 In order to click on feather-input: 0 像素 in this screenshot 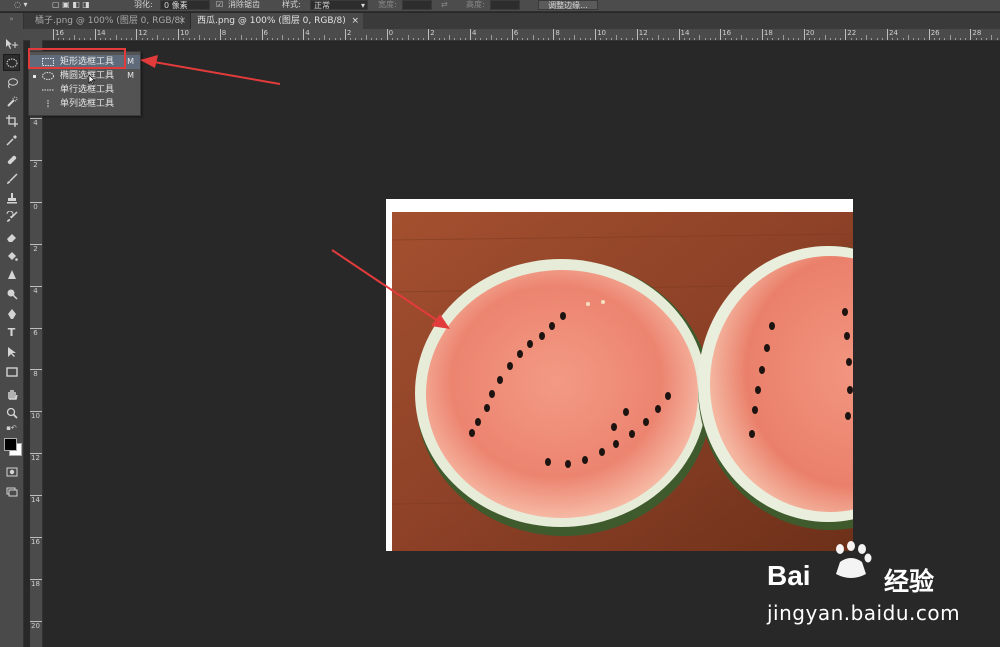, I will do `click(185, 5)`.